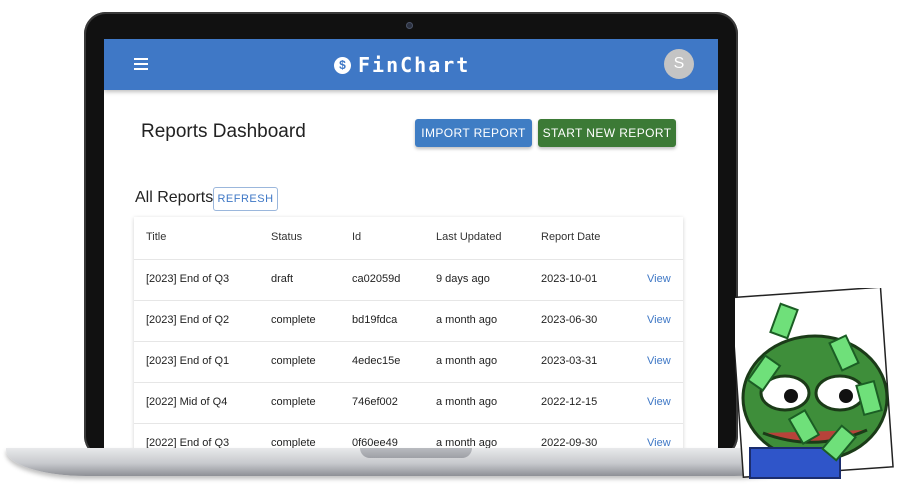 Image resolution: width=900 pixels, height=490 pixels. I want to click on row-report-date: 2023-10-01, so click(569, 279).